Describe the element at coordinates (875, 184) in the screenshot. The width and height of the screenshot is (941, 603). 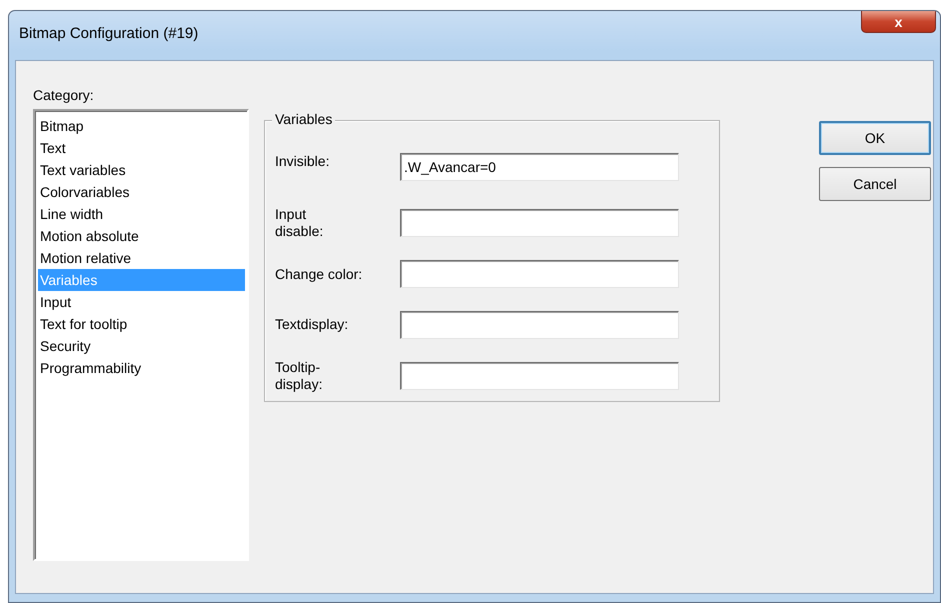
I see `cancel-button: Cancel` at that location.